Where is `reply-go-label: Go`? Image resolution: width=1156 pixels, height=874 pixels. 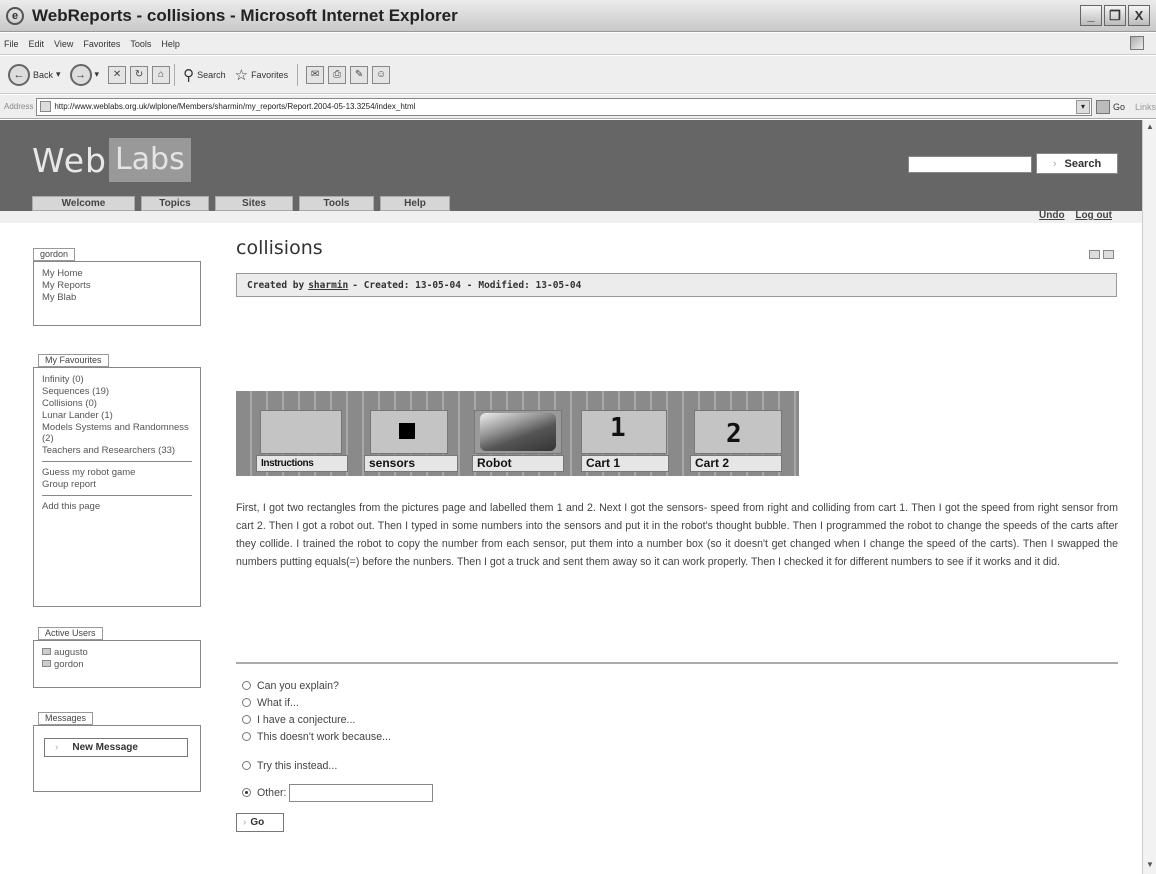
reply-go-label: Go is located at coordinates (257, 822).